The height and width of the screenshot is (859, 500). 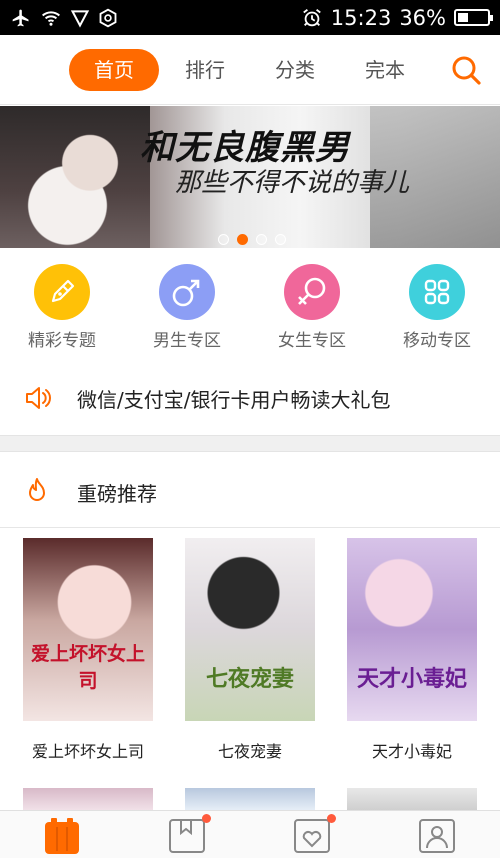 What do you see at coordinates (437, 341) in the screenshot?
I see `category-label: 移动专区` at bounding box center [437, 341].